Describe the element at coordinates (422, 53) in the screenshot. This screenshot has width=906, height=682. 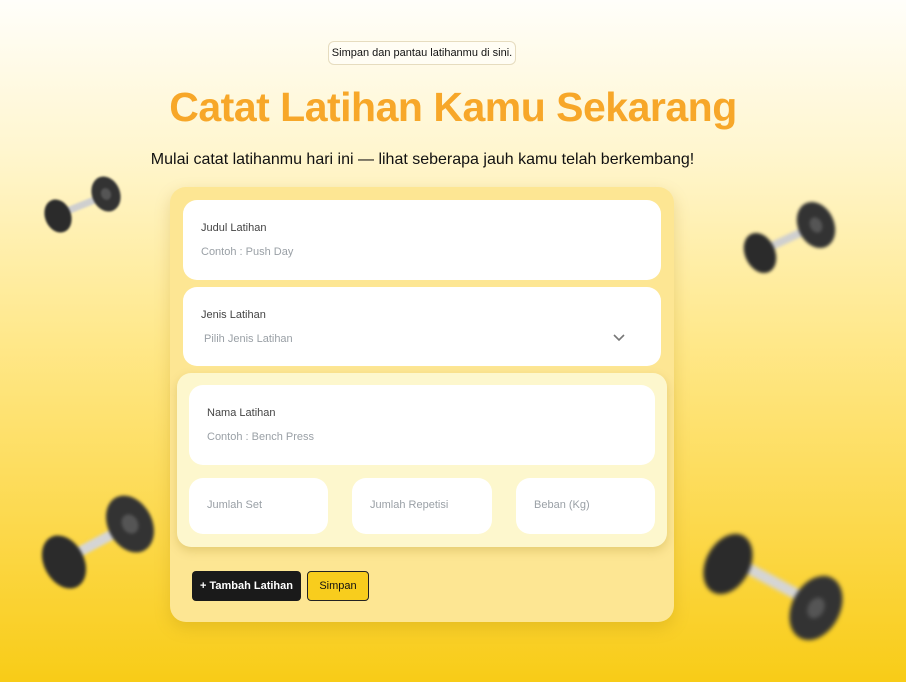
I see `tagline-badge: Simpan dan pantau latihanmu di sini.` at that location.